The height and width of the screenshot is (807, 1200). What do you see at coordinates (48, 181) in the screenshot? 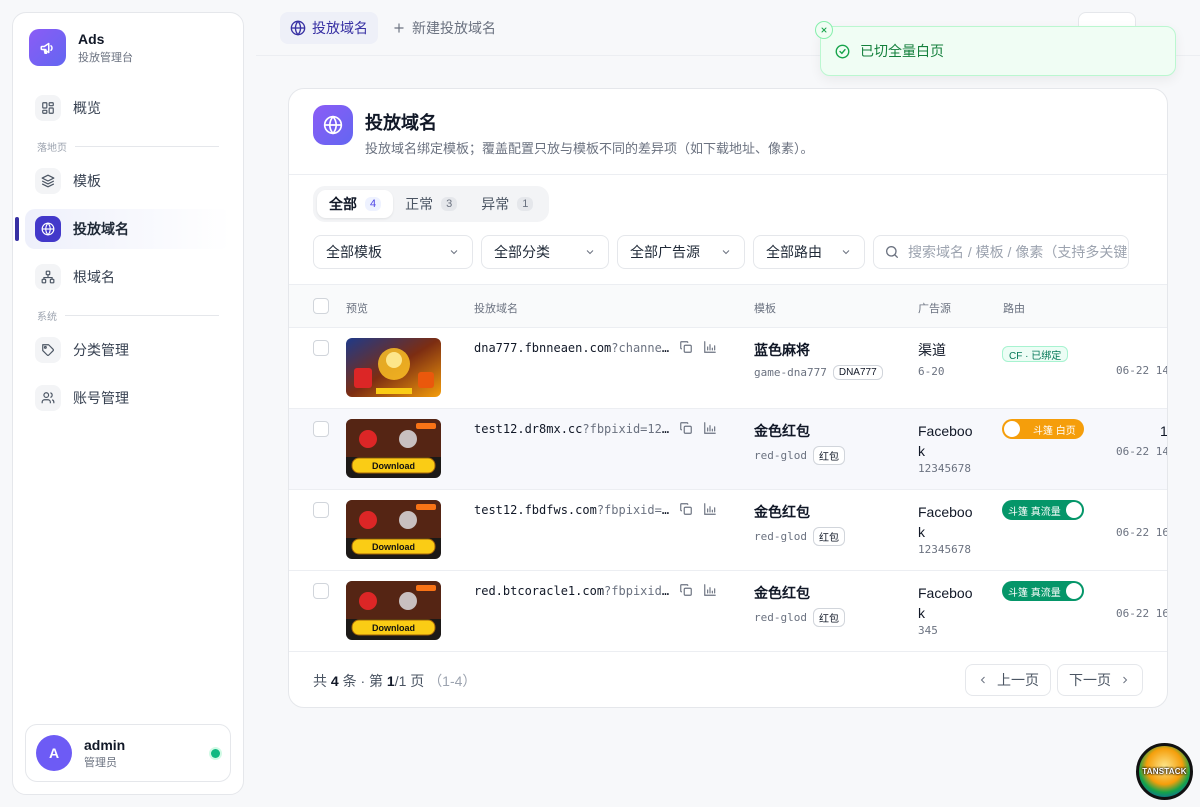
I see `layers-icon` at bounding box center [48, 181].